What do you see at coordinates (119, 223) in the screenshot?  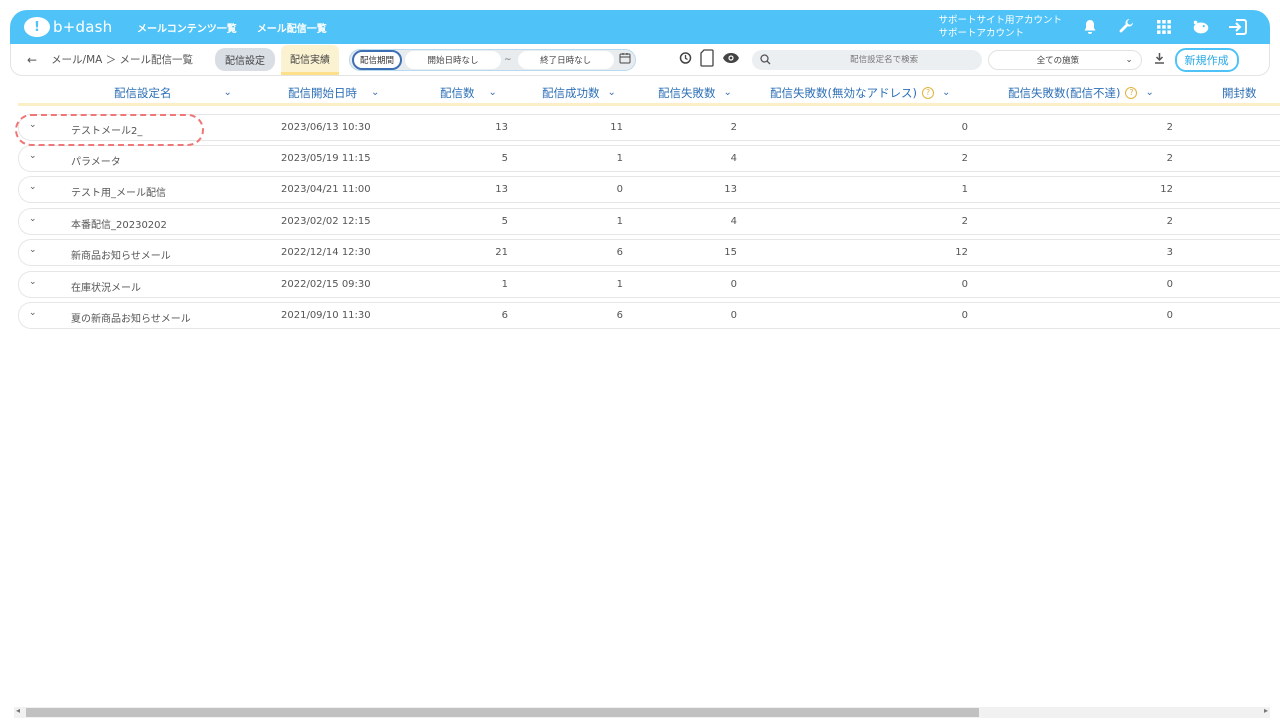 I see `cell-name: 本番配信_20230202` at bounding box center [119, 223].